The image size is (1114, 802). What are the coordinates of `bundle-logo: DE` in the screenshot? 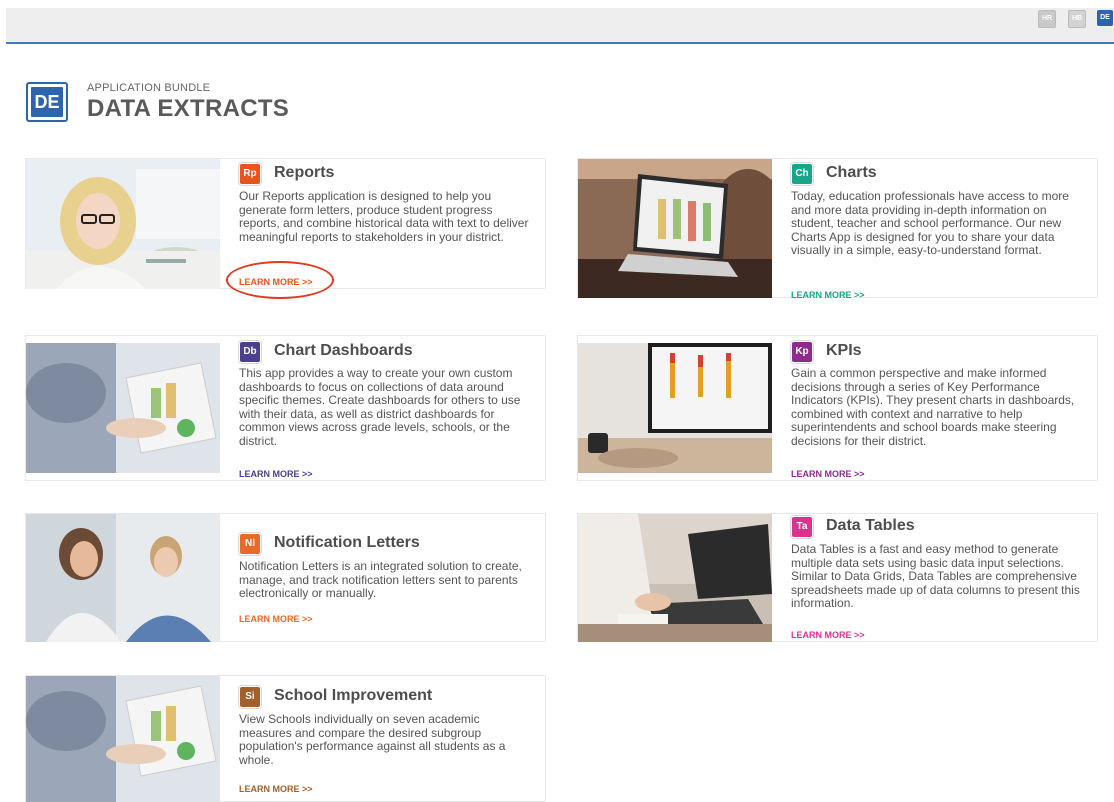 It's located at (47, 102).